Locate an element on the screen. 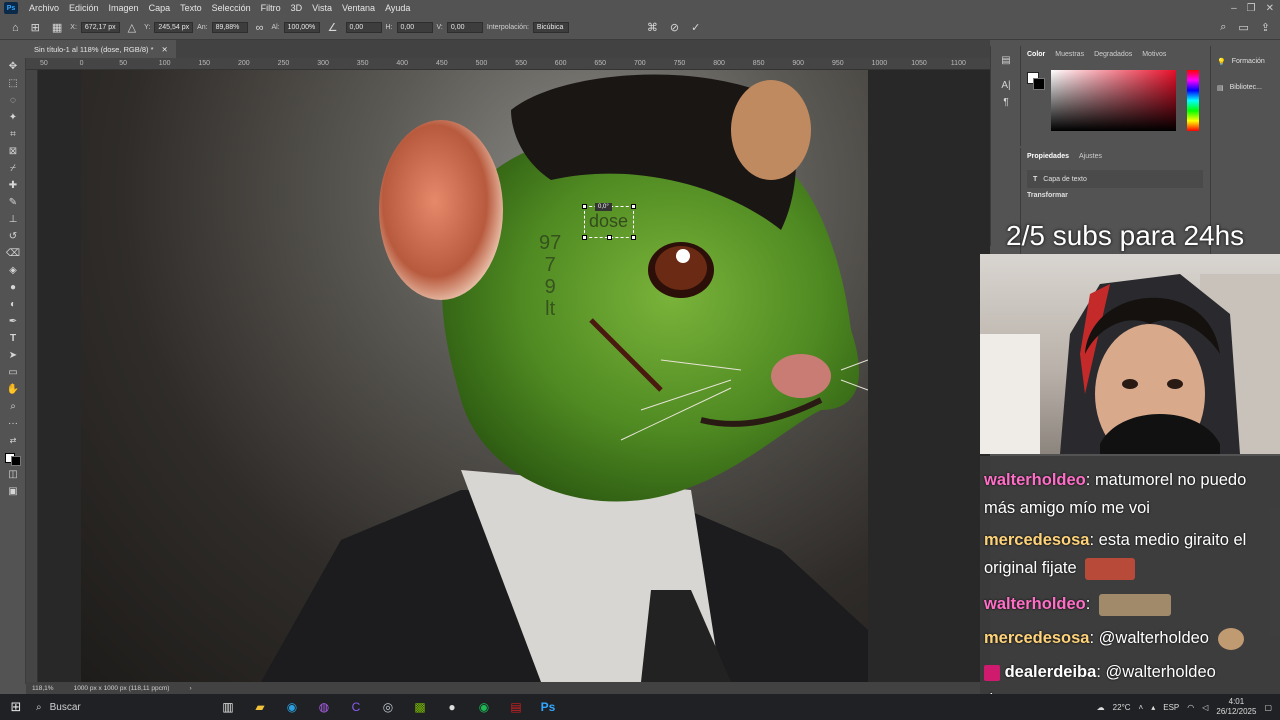  healing-brush-tool-icon: ✚ is located at coordinates (13, 185).